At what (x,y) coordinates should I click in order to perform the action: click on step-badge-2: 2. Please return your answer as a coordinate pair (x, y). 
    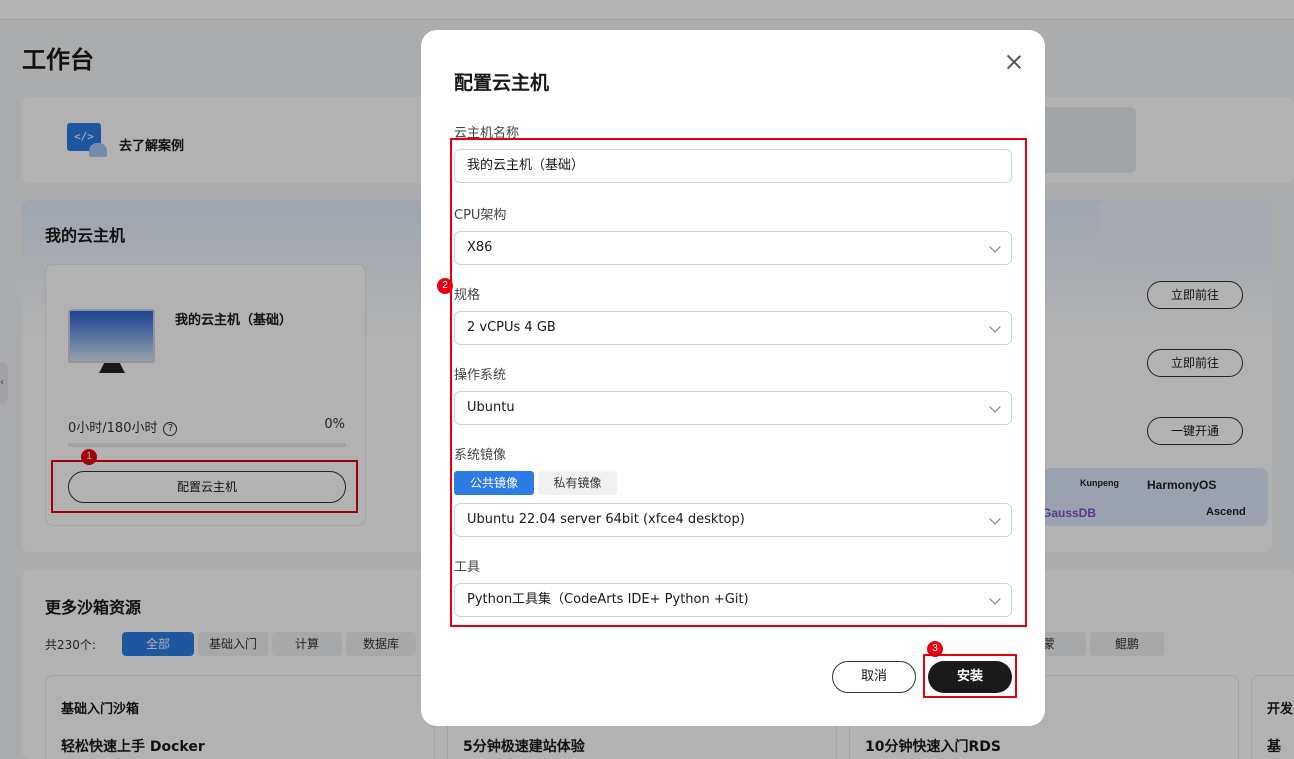
    Looking at the image, I should click on (445, 286).